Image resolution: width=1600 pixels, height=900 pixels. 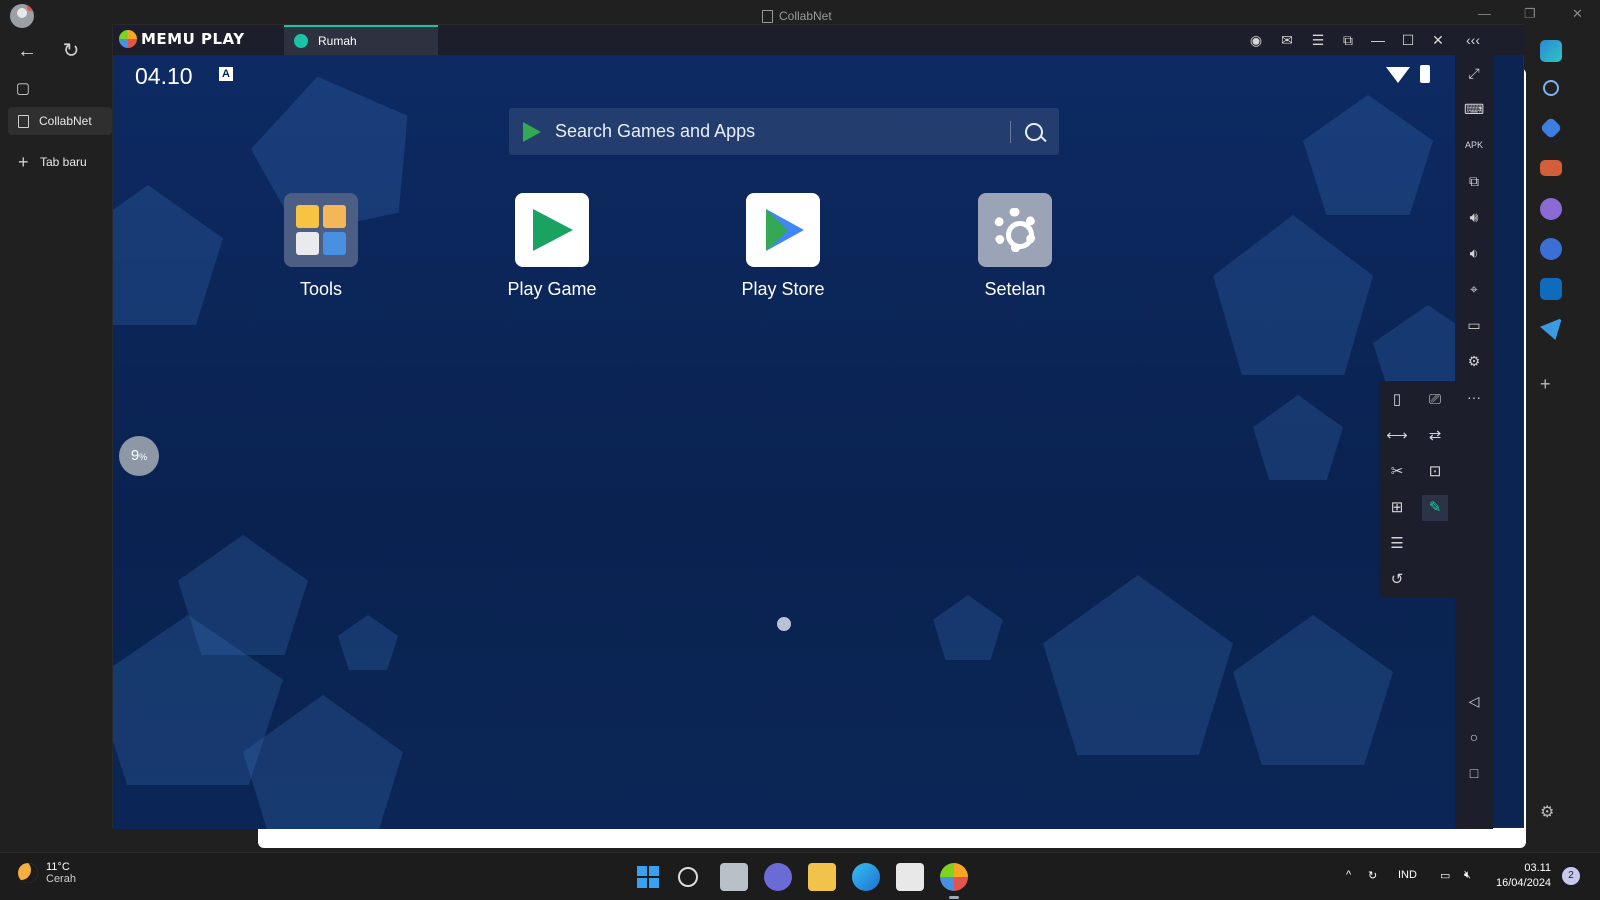 What do you see at coordinates (1523, 876) in the screenshot?
I see `system-clock: 03.11 16/04/2024` at bounding box center [1523, 876].